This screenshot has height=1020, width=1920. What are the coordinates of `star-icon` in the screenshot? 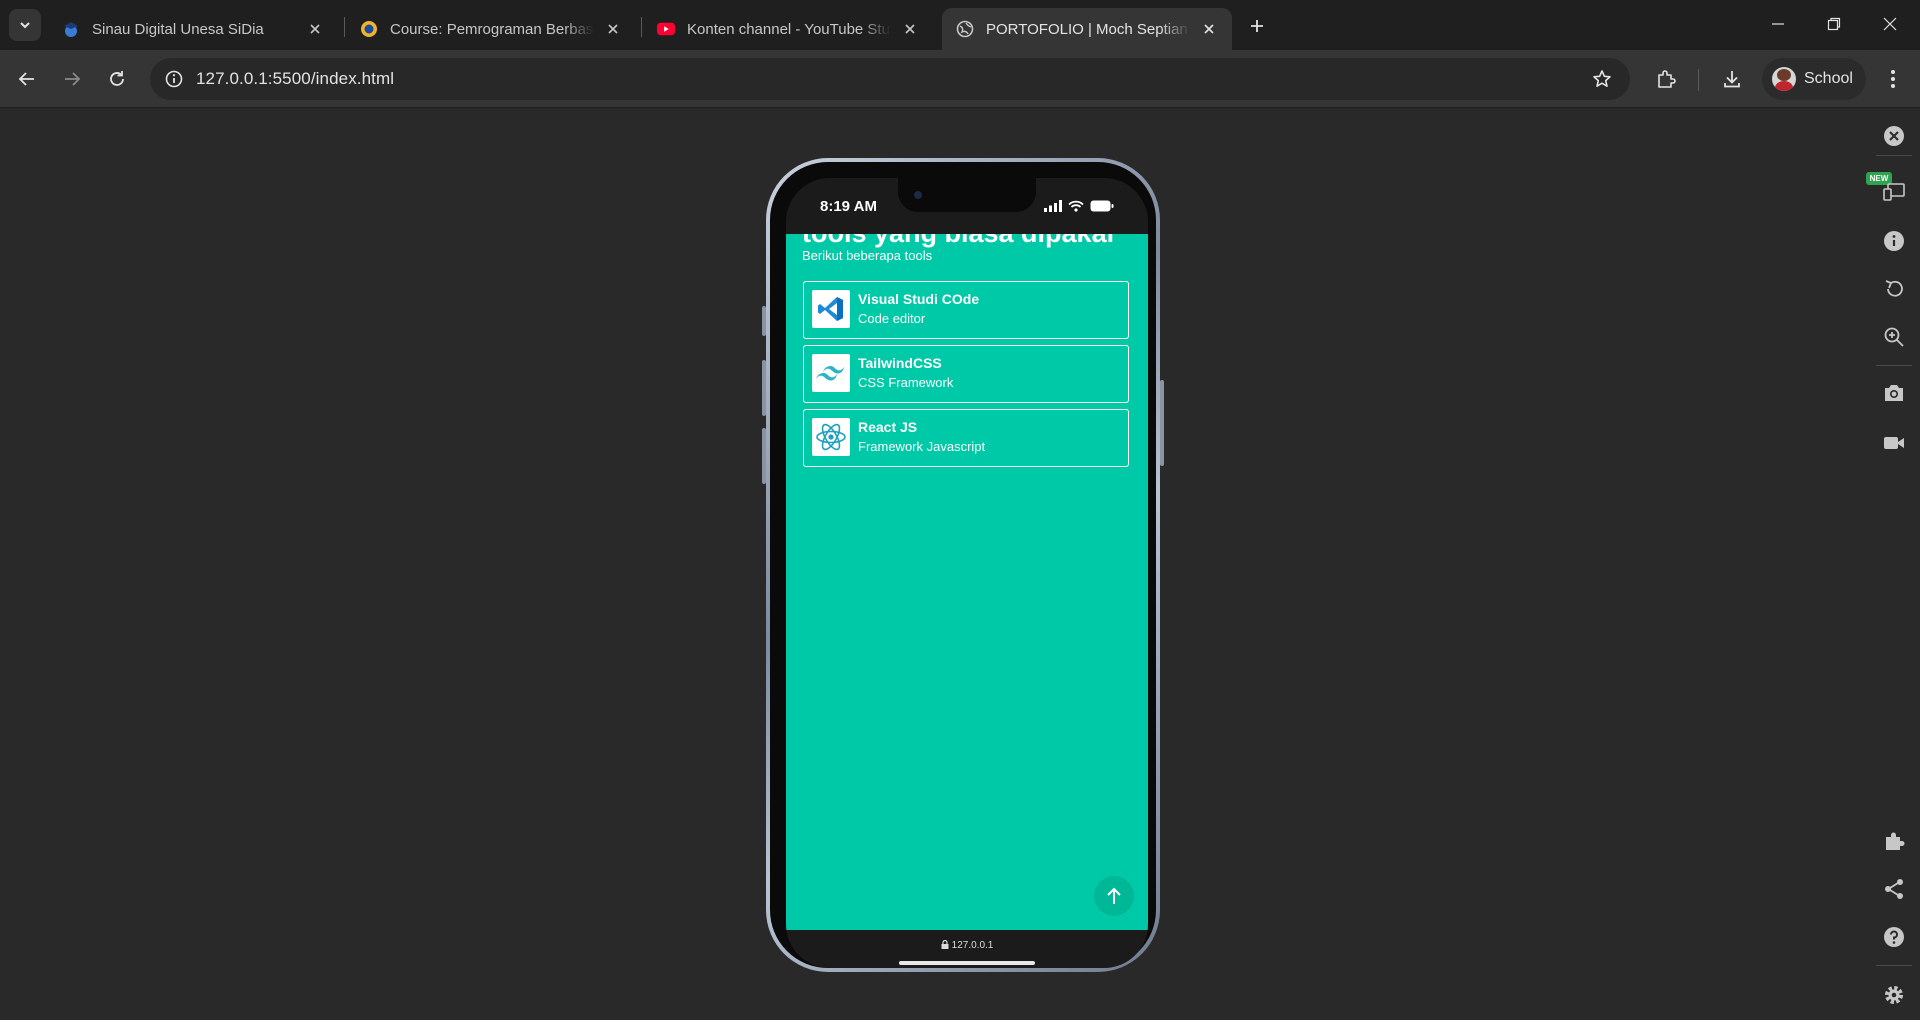 It's located at (1602, 78).